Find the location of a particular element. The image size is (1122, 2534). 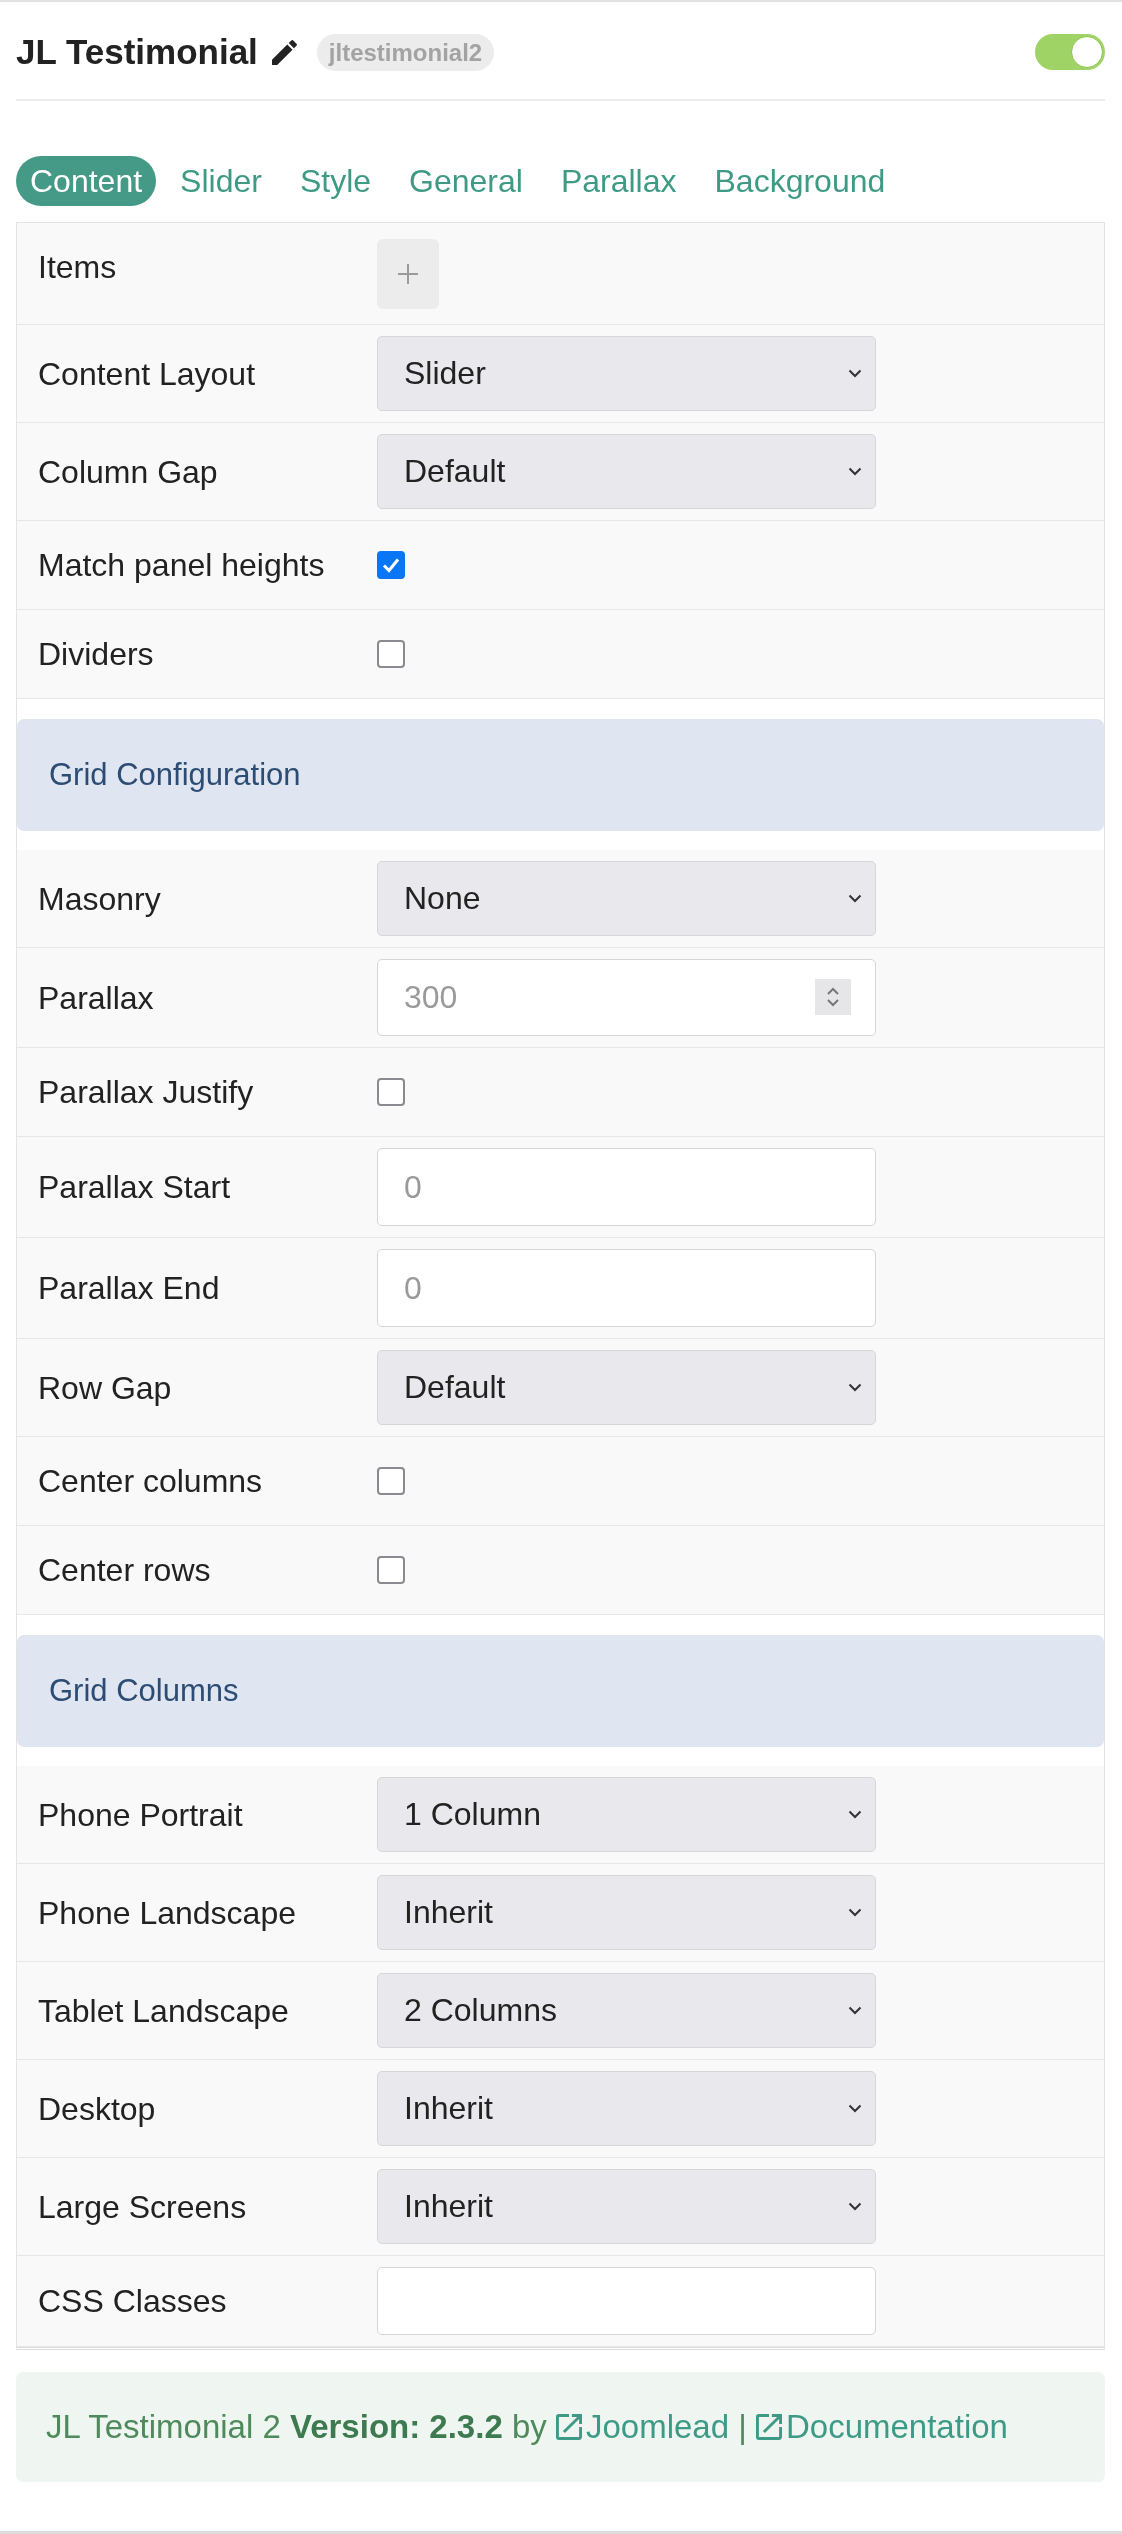

field-label: CSS Classes is located at coordinates (133, 2301).